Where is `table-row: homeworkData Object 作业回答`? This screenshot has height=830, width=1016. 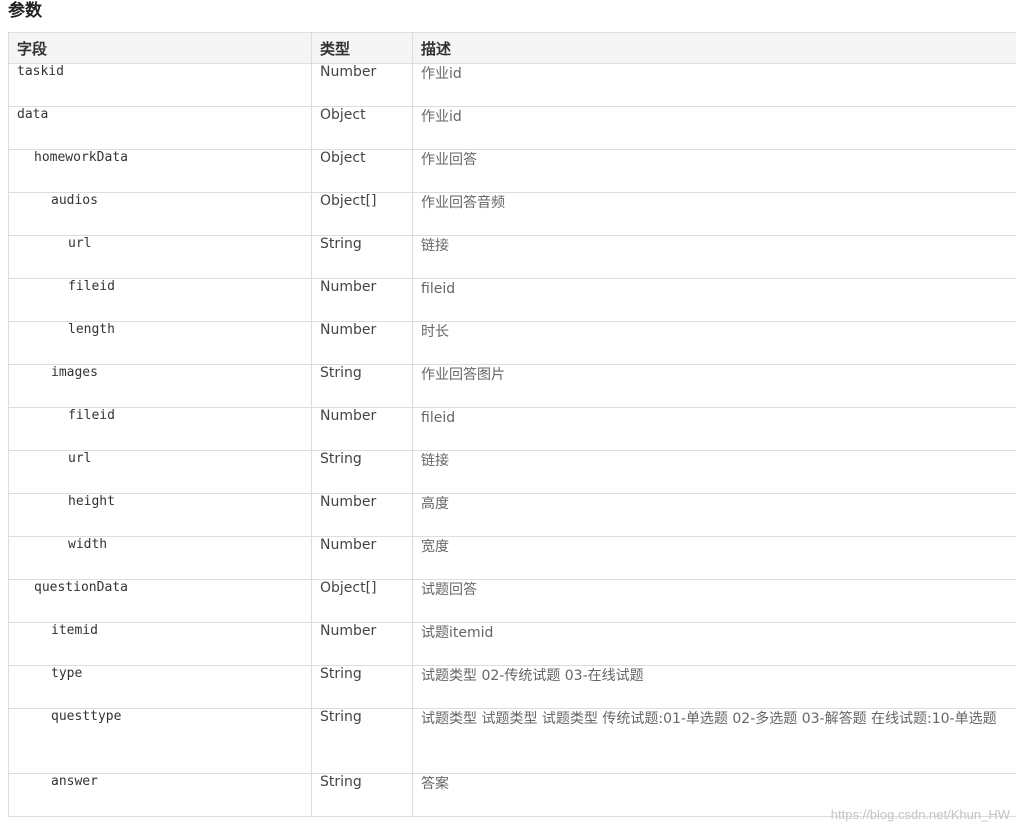
table-row: homeworkData Object 作业回答 is located at coordinates (512, 171).